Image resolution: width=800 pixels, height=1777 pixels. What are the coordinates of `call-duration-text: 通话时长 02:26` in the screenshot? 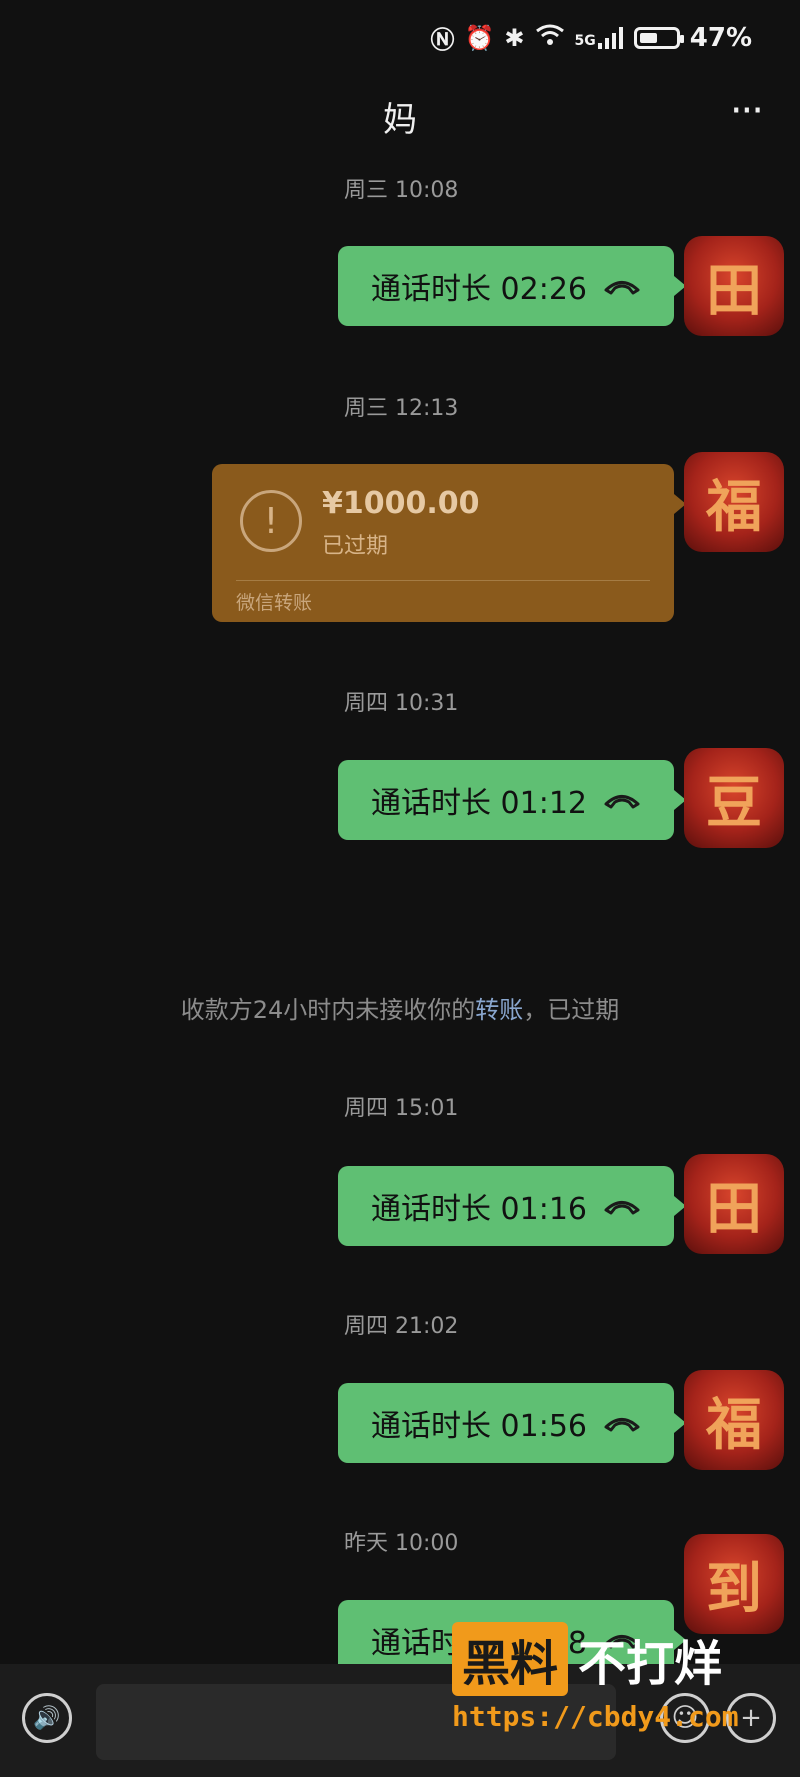 It's located at (479, 289).